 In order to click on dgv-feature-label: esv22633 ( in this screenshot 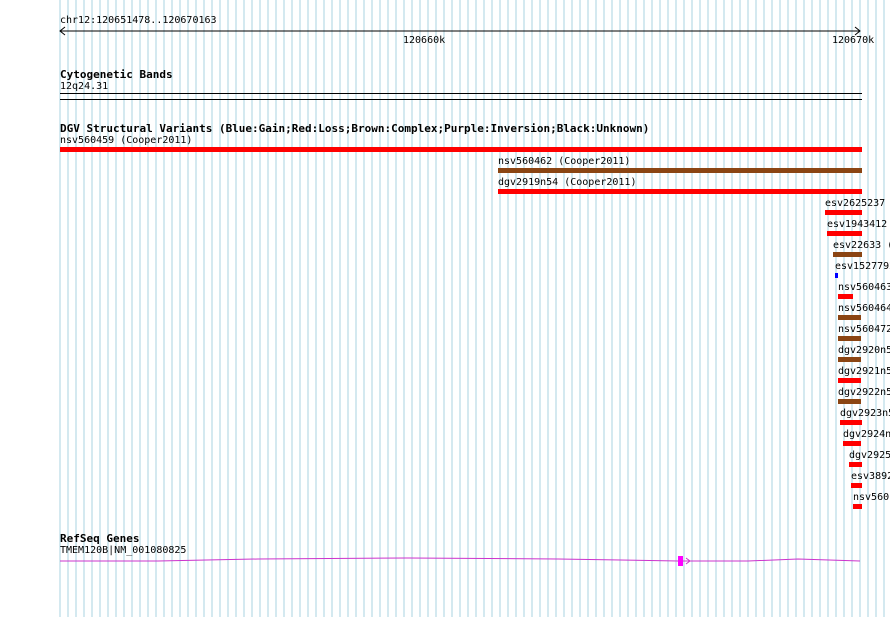, I will do `click(861, 245)`.